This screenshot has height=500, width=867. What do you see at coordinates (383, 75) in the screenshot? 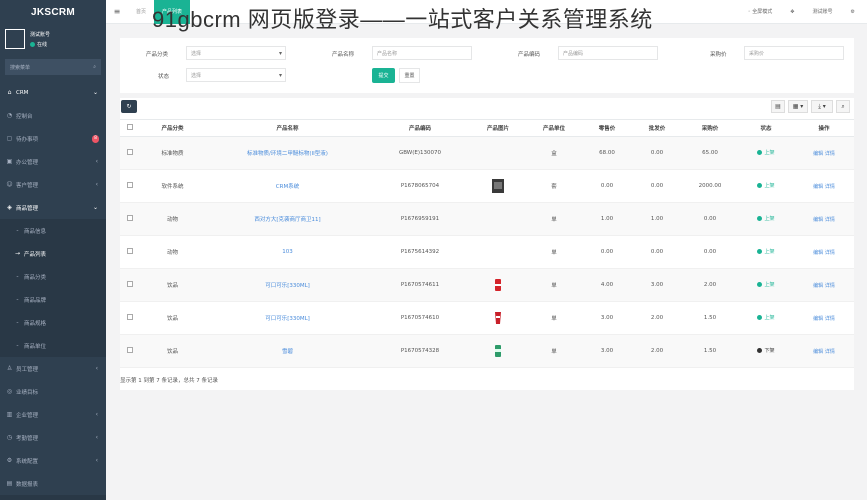
I see `submit-button: 提交` at bounding box center [383, 75].